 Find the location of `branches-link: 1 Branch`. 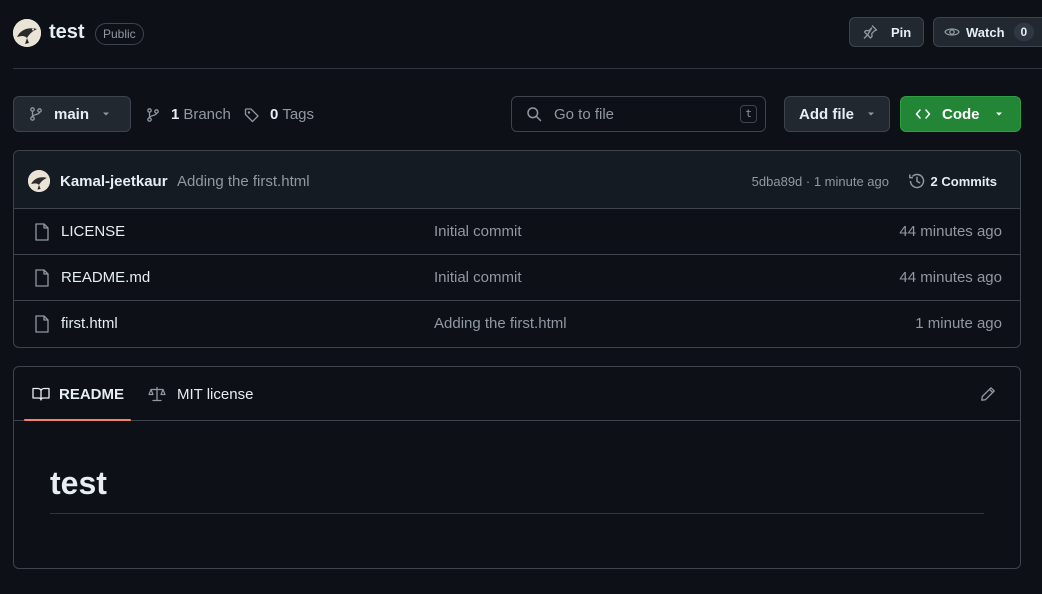

branches-link: 1 Branch is located at coordinates (188, 114).